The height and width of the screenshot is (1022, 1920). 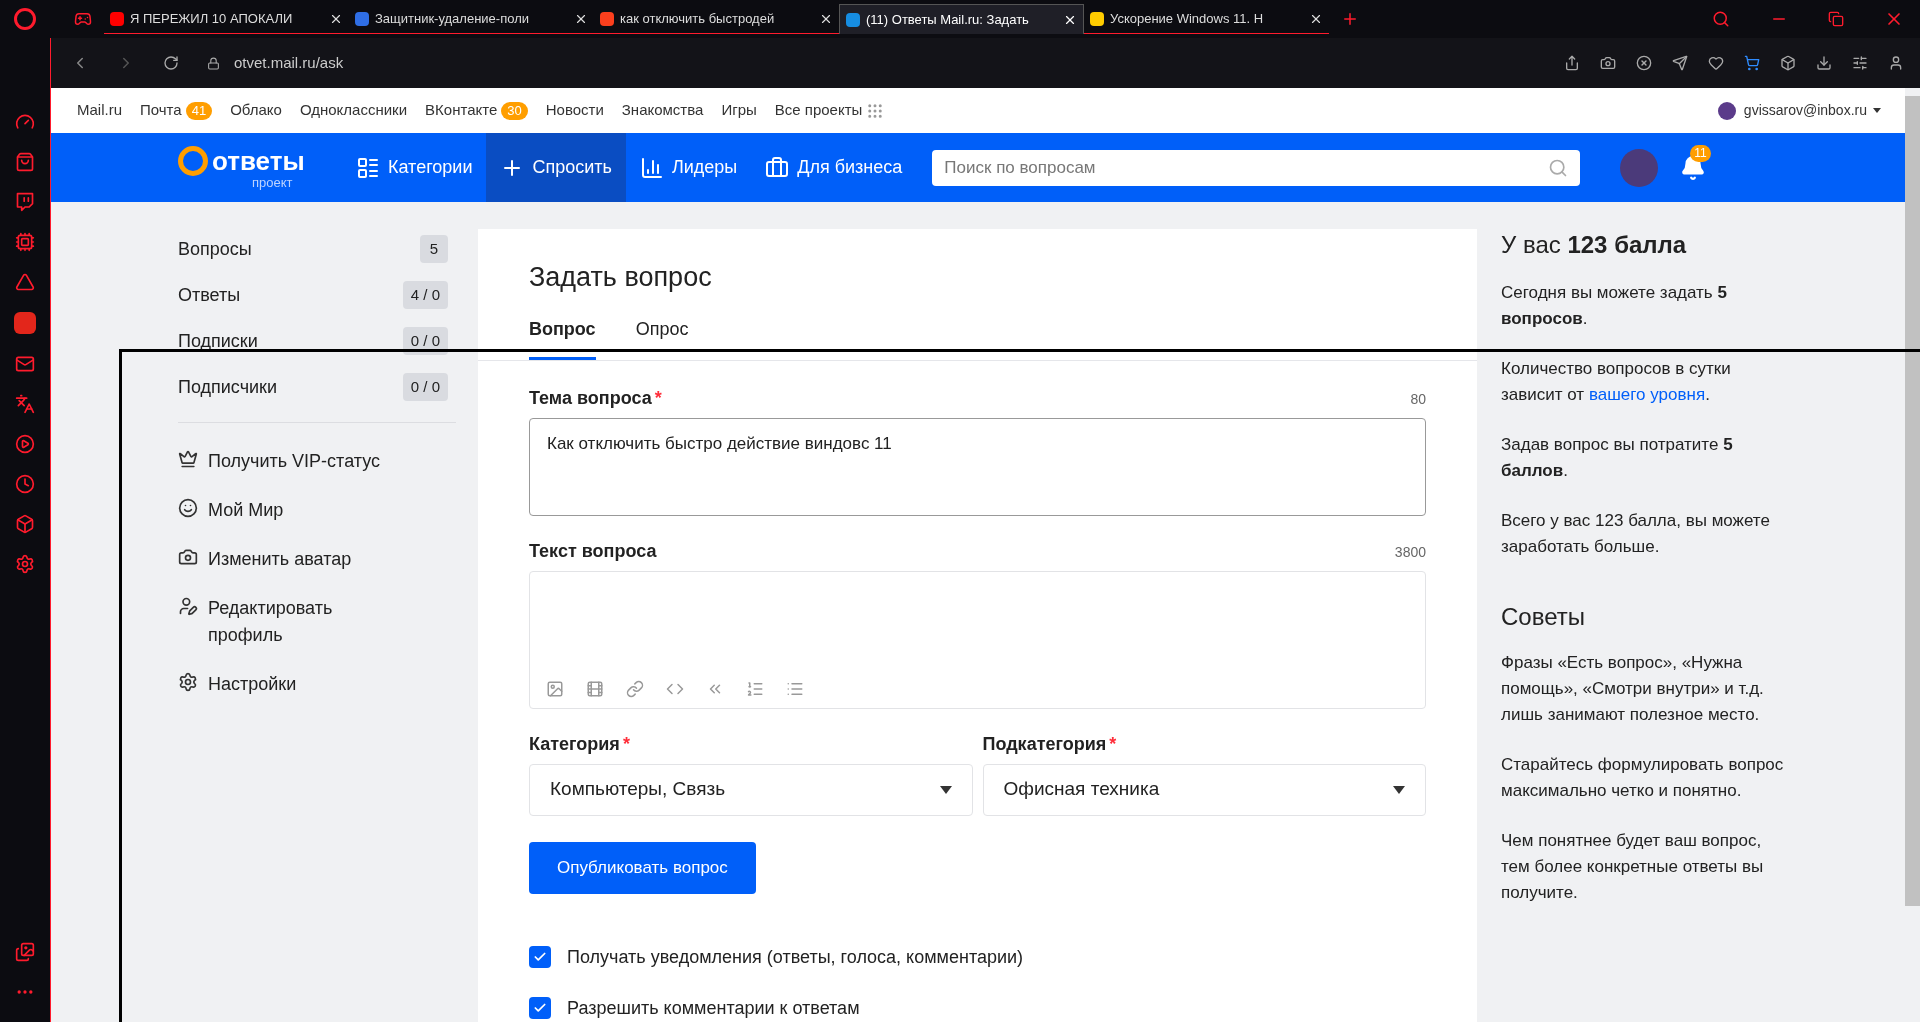 I want to click on triangle-icon, so click(x=25, y=282).